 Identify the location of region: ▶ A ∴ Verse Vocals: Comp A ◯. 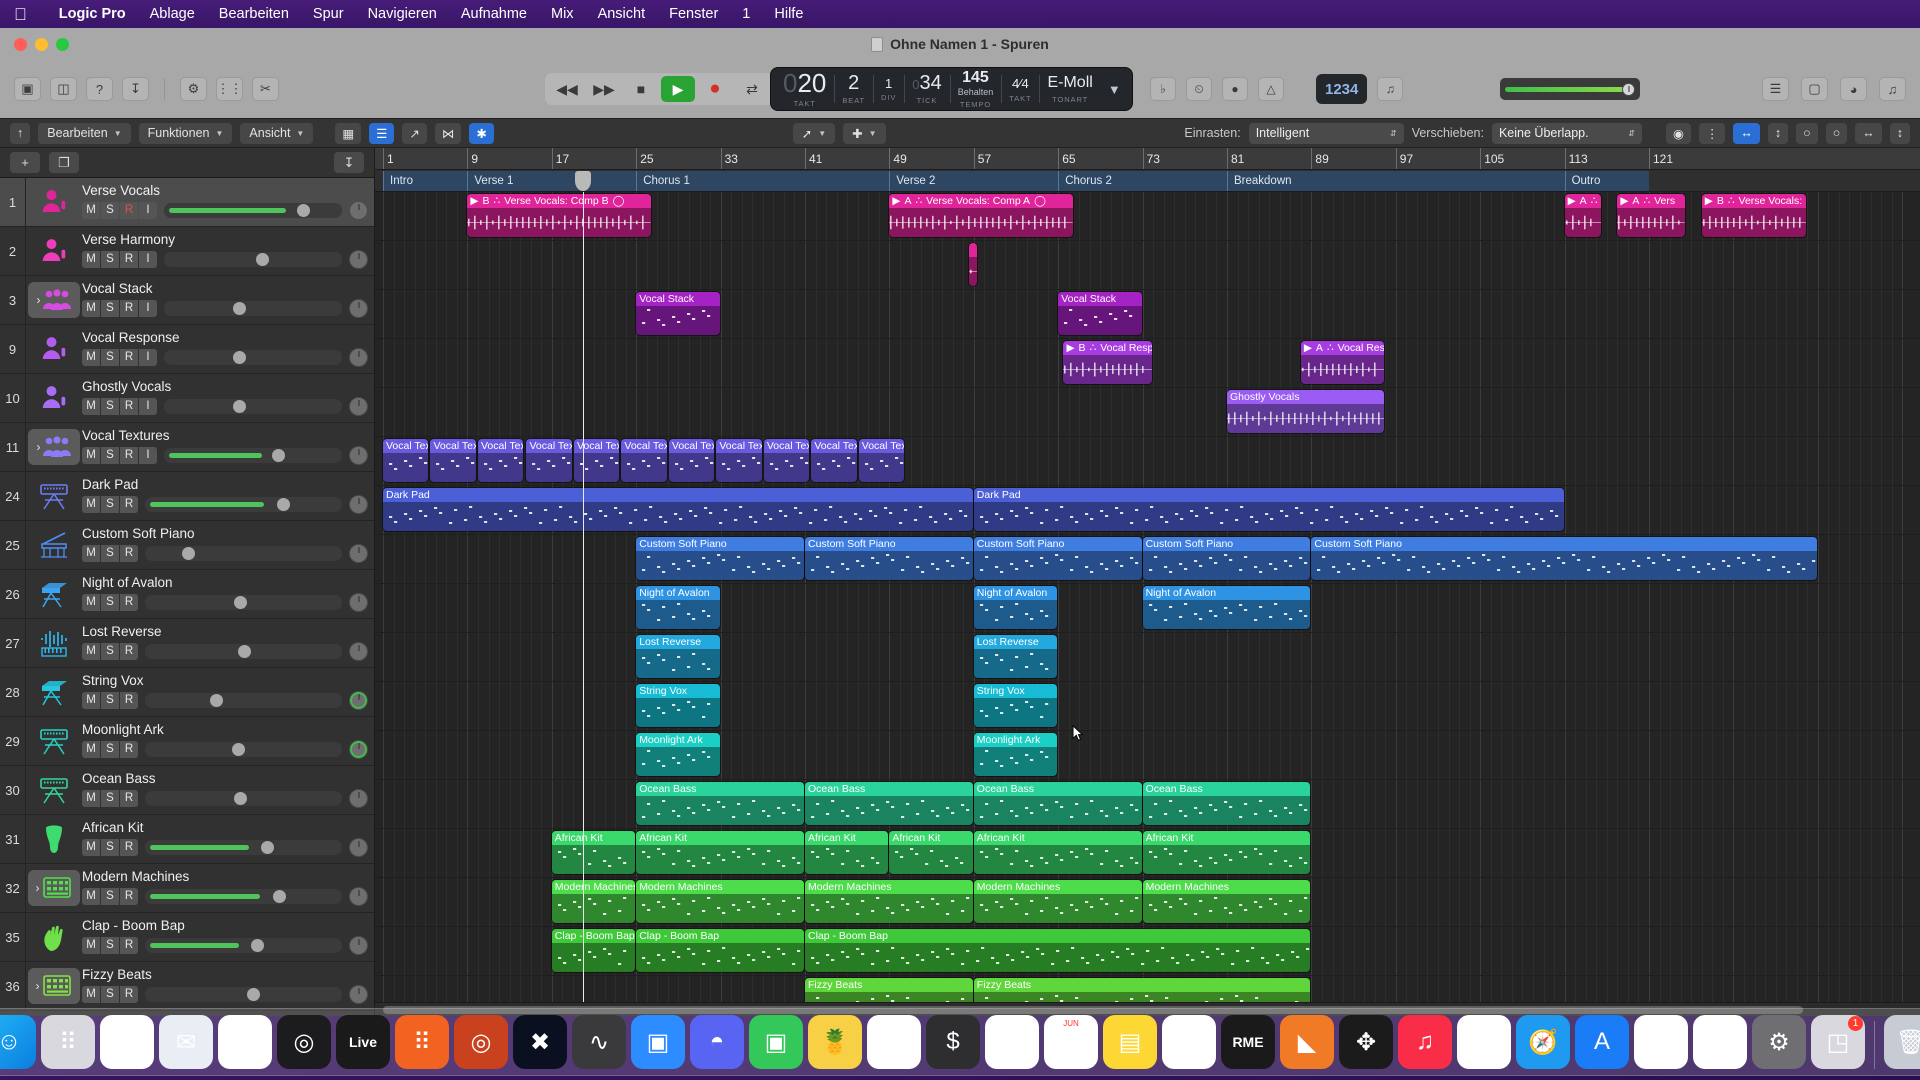
(981, 215).